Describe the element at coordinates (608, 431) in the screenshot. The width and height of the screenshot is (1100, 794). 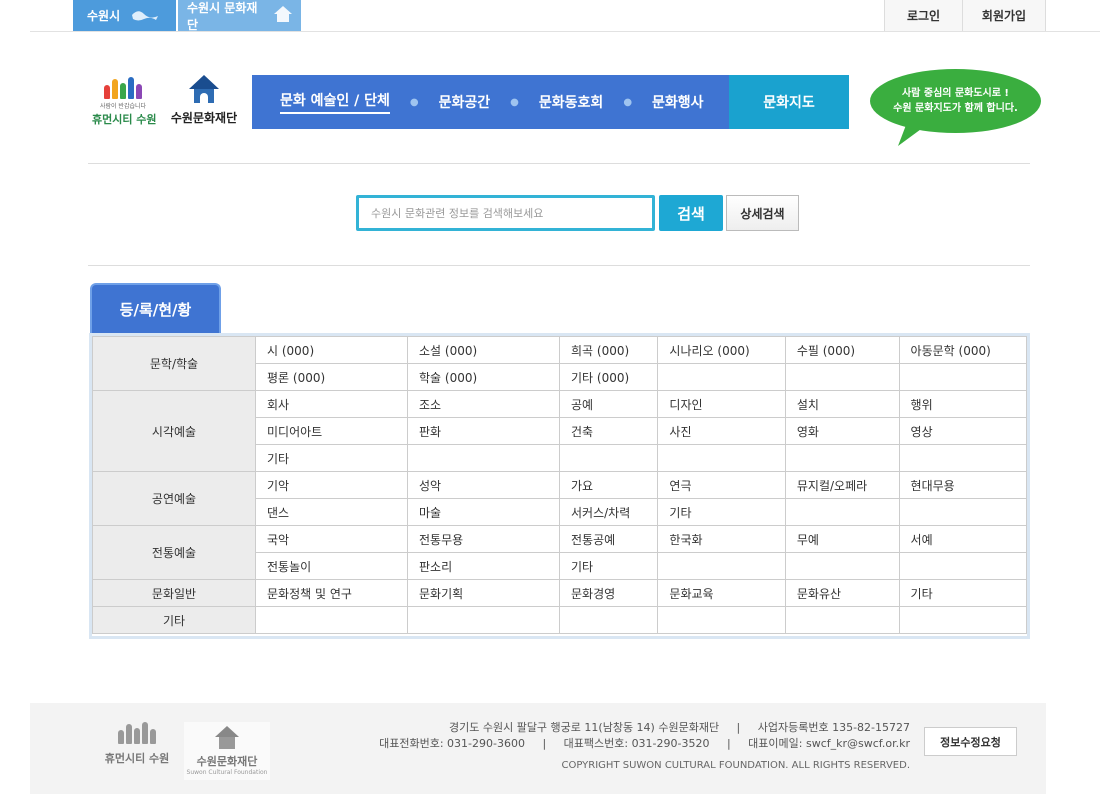
I see `genre-cell: 건축` at that location.